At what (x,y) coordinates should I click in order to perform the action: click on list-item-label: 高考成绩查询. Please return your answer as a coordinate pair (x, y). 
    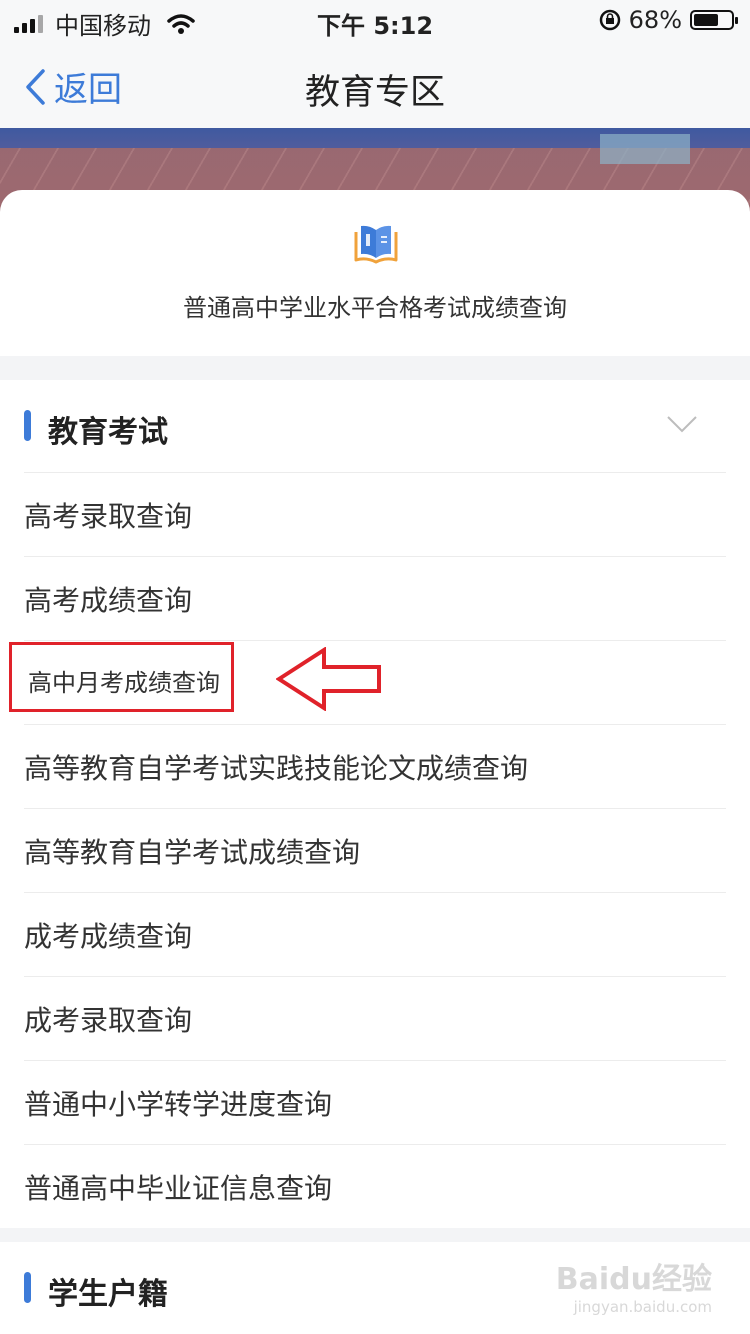
    Looking at the image, I should click on (108, 600).